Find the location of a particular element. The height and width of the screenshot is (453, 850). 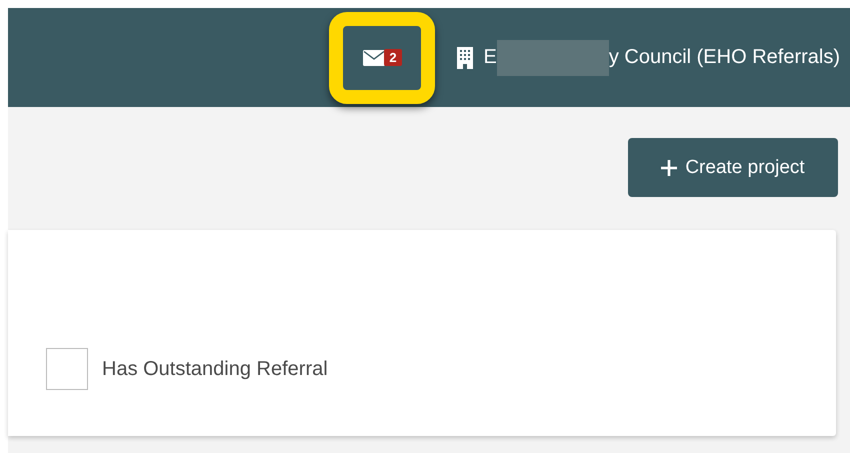

organisation-name: y Council (EHO Referrals) is located at coordinates (724, 57).